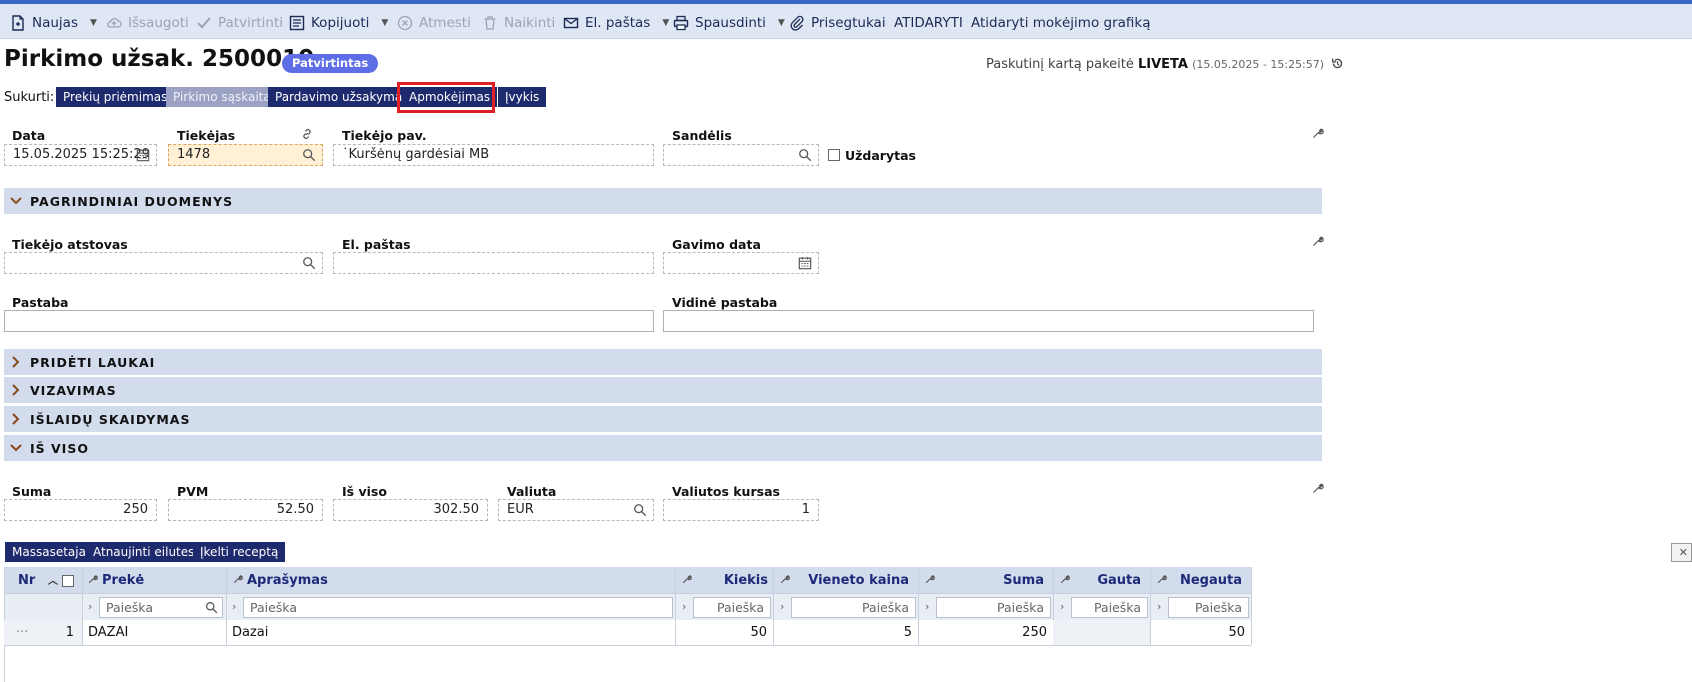 The image size is (1692, 682). Describe the element at coordinates (663, 390) in the screenshot. I see `section-approval: VIZAVIMAS` at that location.